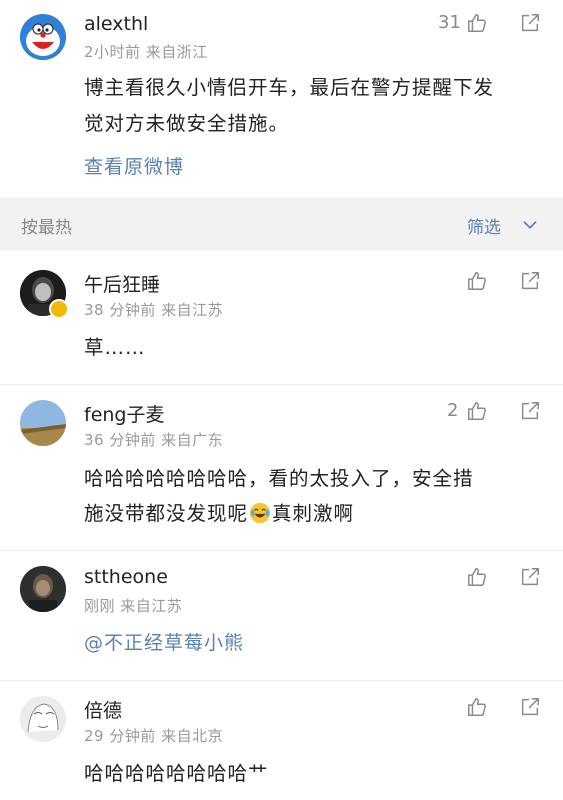 The height and width of the screenshot is (800, 563). I want to click on mention-link: @不正经草莓小熊, so click(164, 641).